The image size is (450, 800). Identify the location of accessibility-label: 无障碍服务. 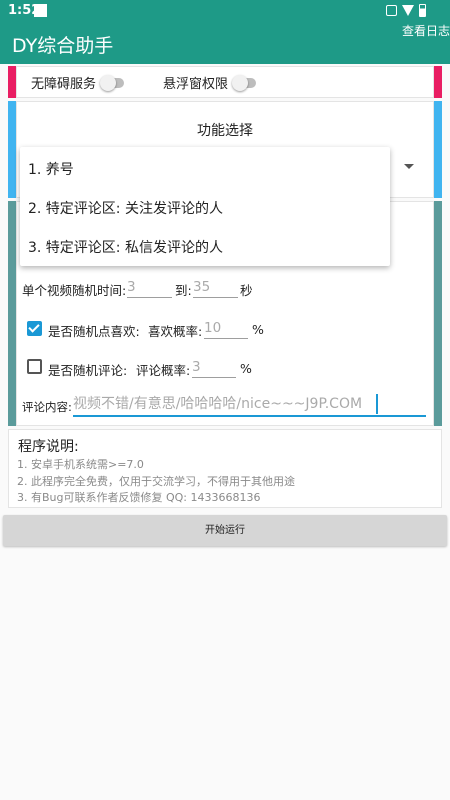
(64, 84).